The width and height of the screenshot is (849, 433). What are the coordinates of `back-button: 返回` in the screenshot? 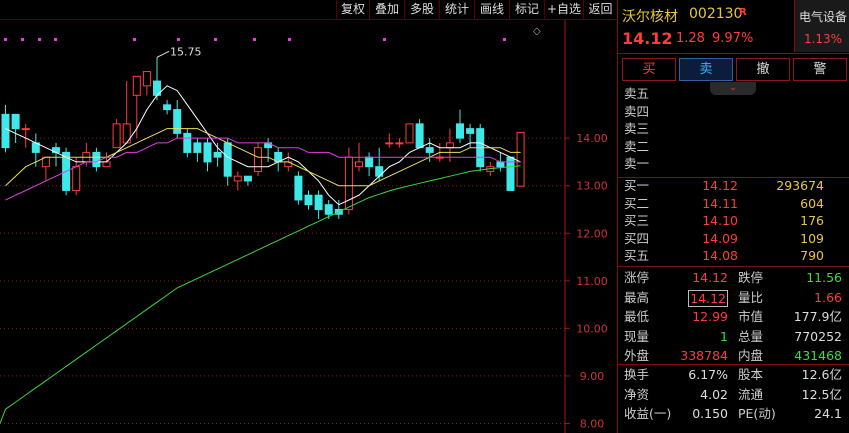 It's located at (600, 9).